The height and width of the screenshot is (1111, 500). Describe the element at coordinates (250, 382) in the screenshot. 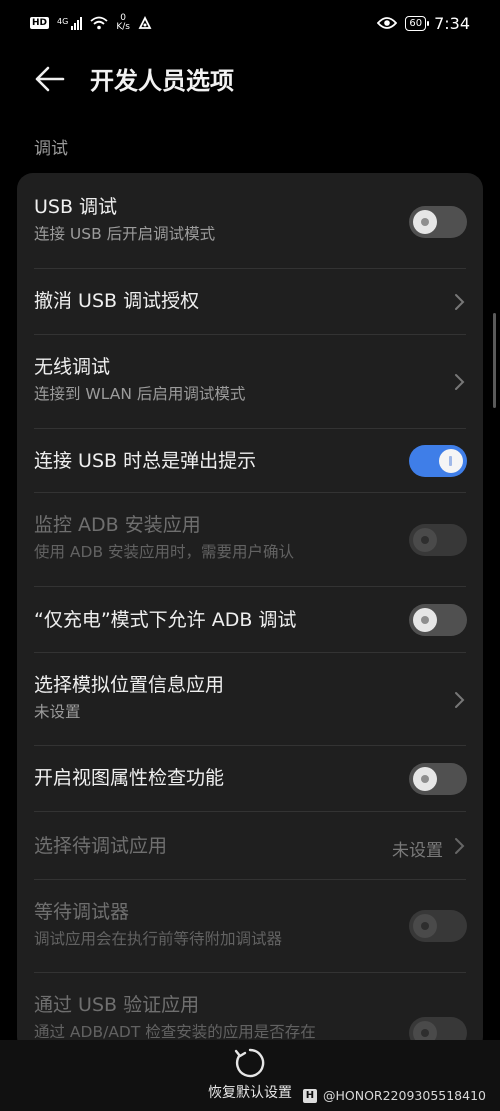

I see `setting-wireless-debugging: 无线调试 连接到 WLAN 后启用调试模式` at that location.